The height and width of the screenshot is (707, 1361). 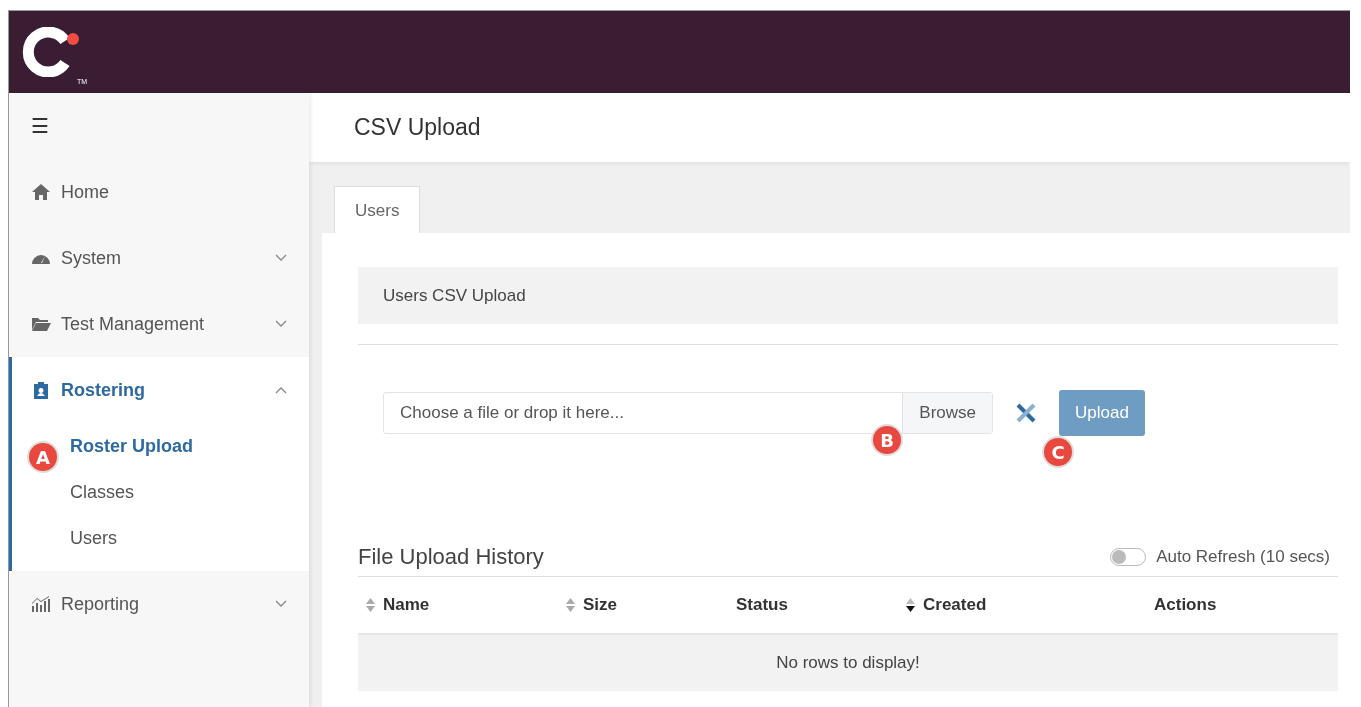 I want to click on nav-subitem: Users, so click(x=64, y=538).